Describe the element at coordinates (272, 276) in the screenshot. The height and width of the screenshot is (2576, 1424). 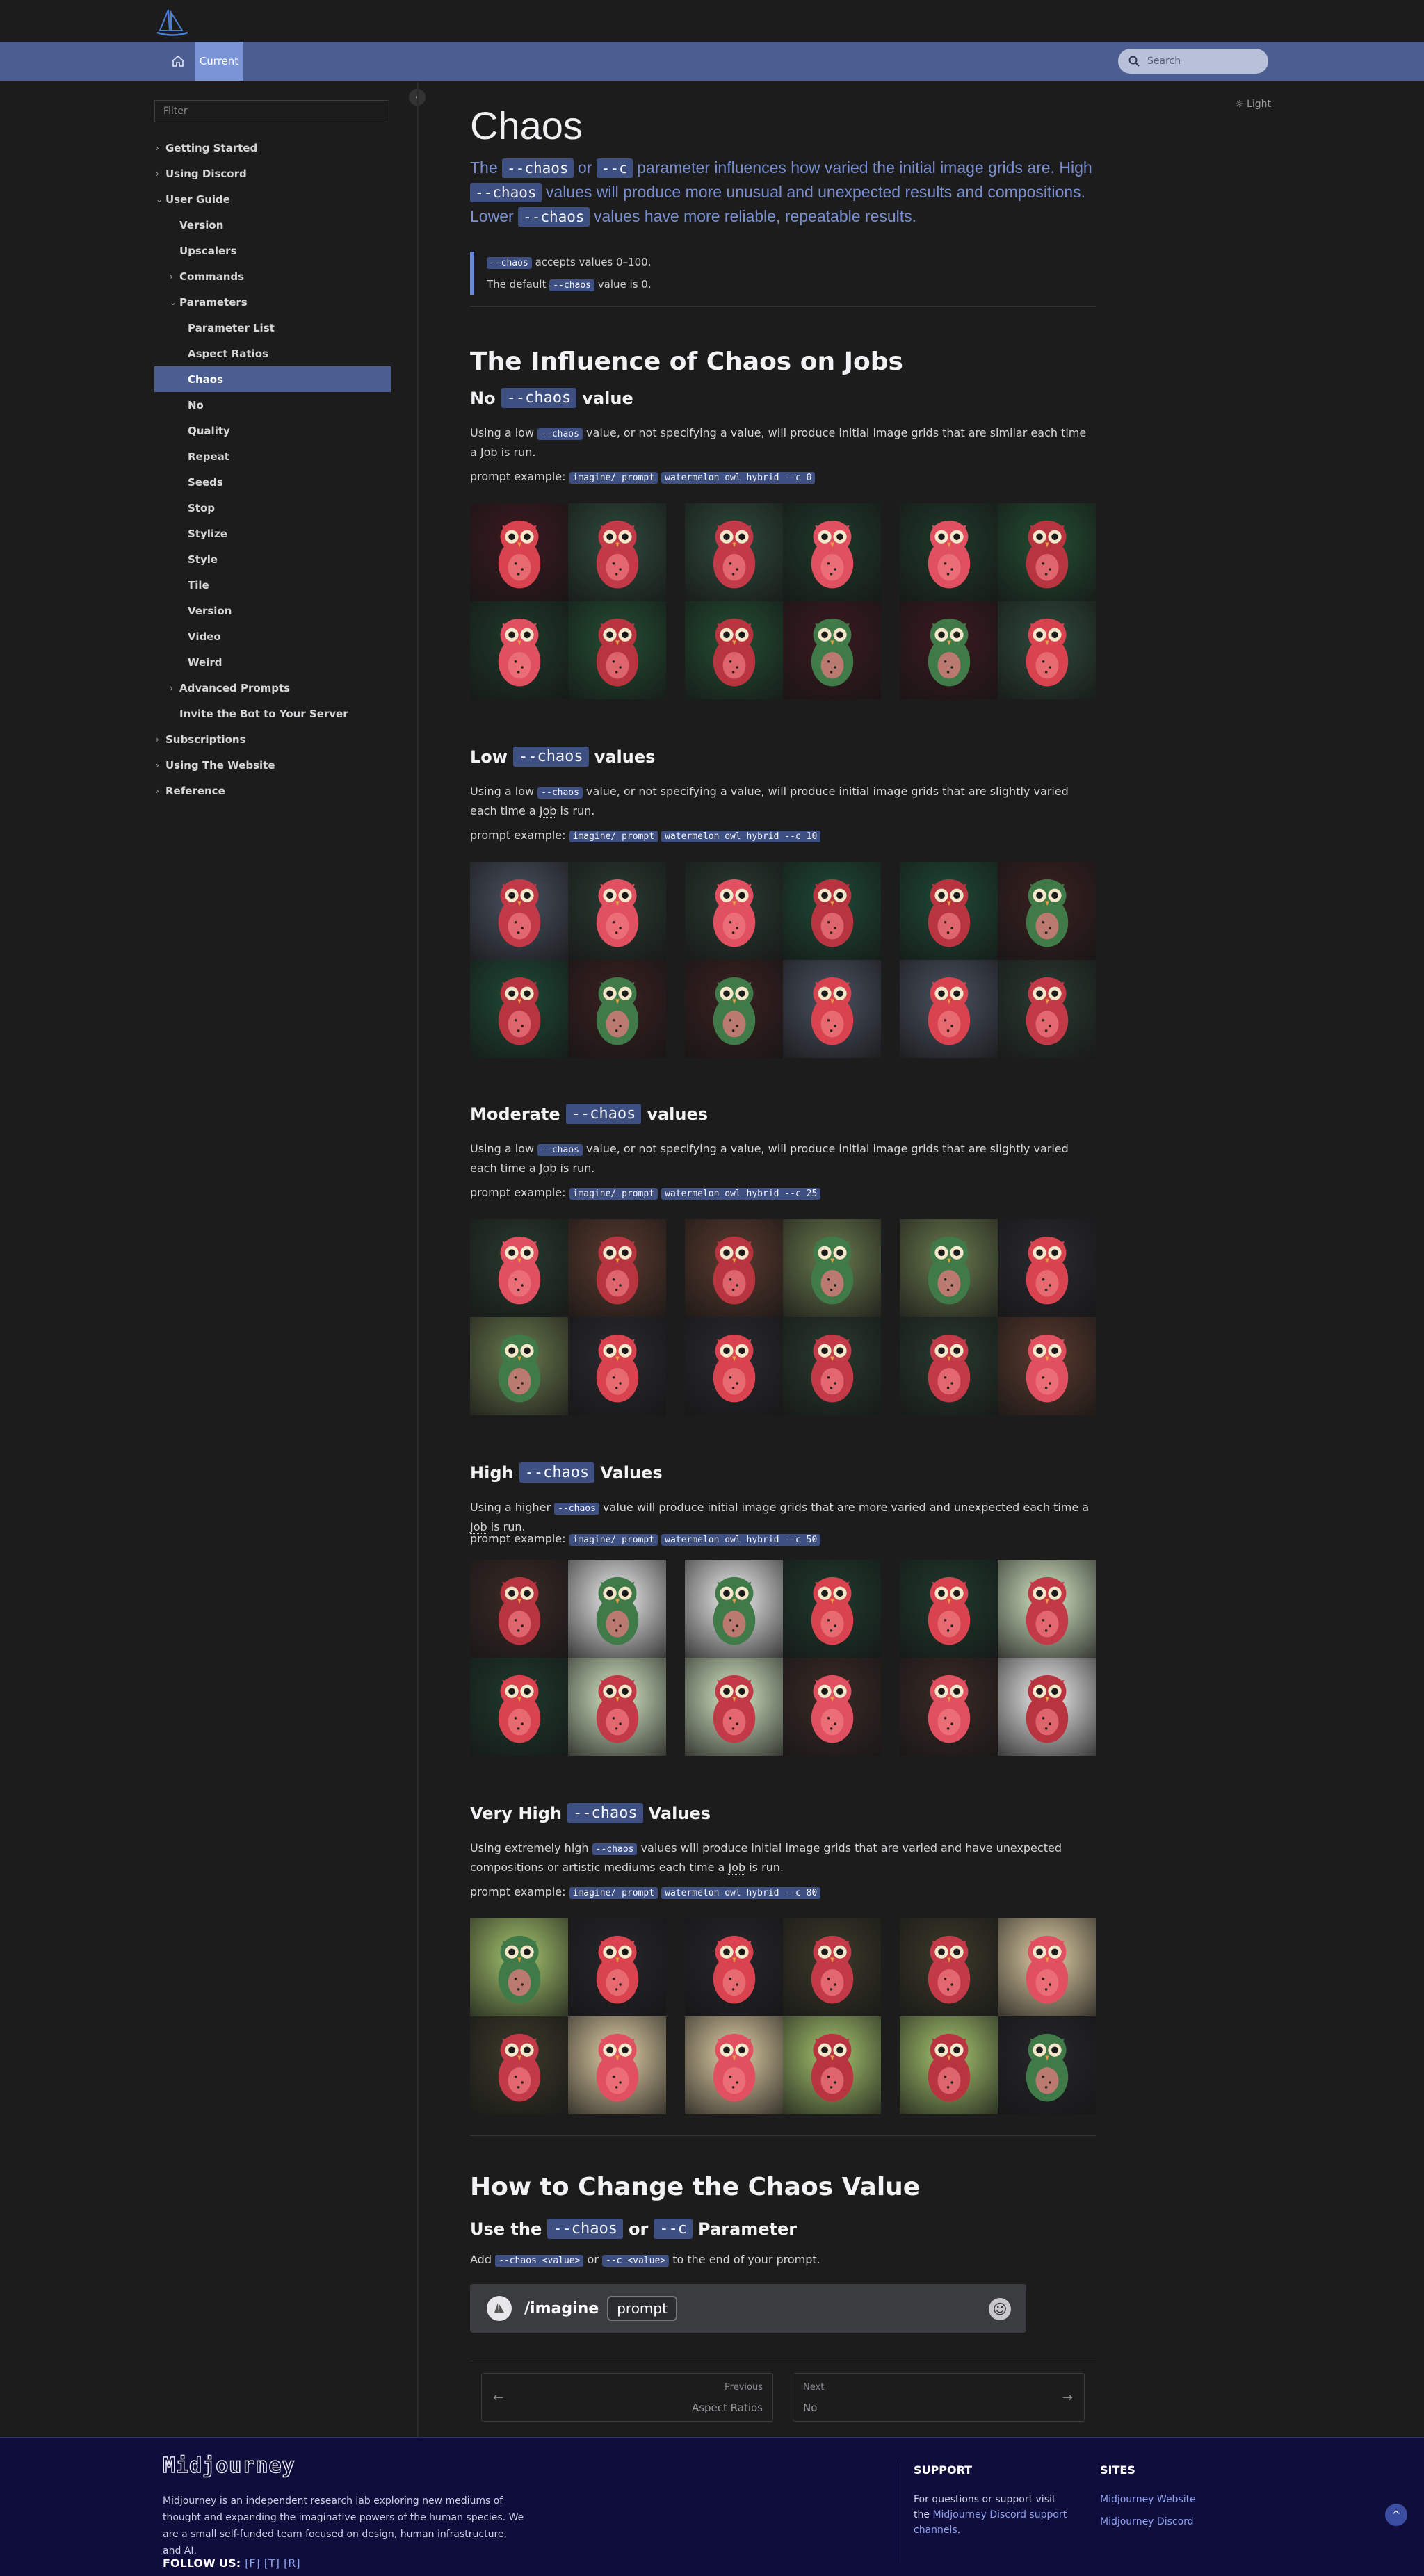
I see `sidebar-item: › Commands` at that location.